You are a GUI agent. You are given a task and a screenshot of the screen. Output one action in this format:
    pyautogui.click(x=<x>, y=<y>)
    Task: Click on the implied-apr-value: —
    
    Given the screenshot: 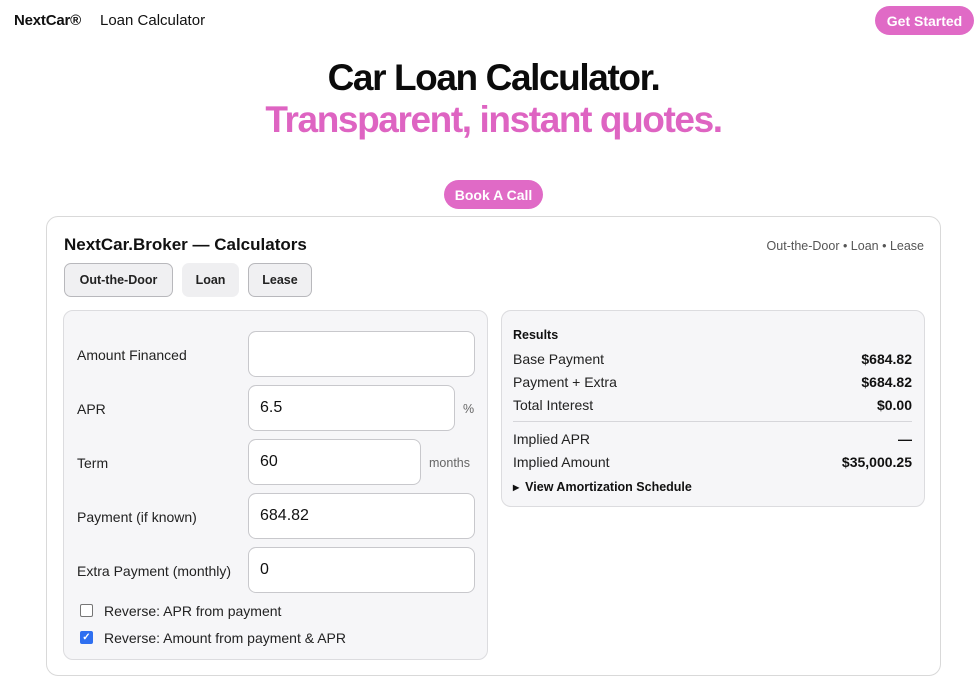 What is the action you would take?
    pyautogui.click(x=905, y=439)
    